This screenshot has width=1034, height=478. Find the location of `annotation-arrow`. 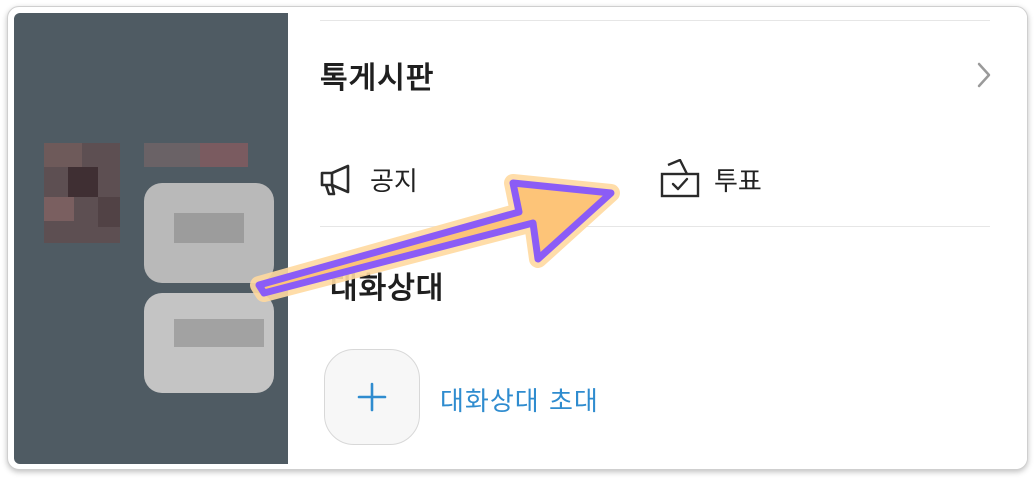

annotation-arrow is located at coordinates (435, 238).